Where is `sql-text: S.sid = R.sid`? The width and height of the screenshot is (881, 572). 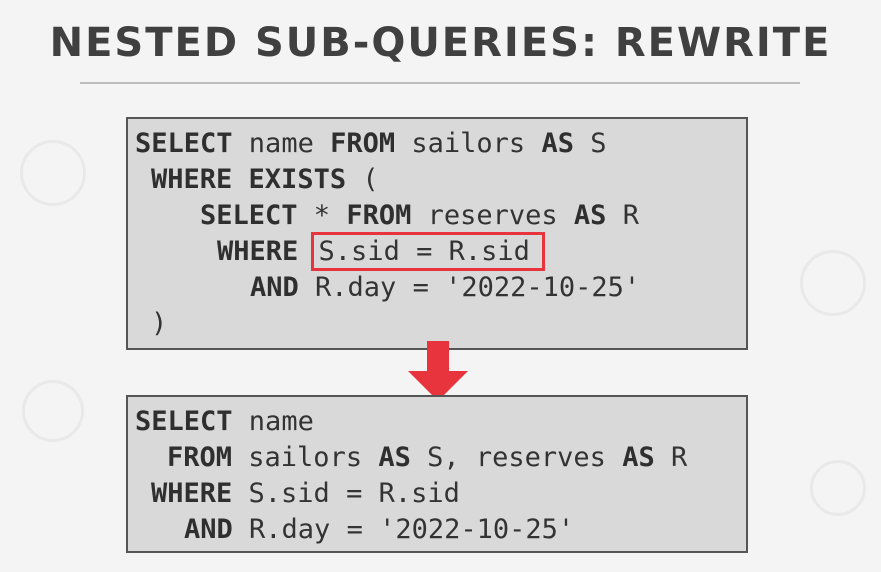 sql-text: S.sid = R.sid is located at coordinates (346, 493).